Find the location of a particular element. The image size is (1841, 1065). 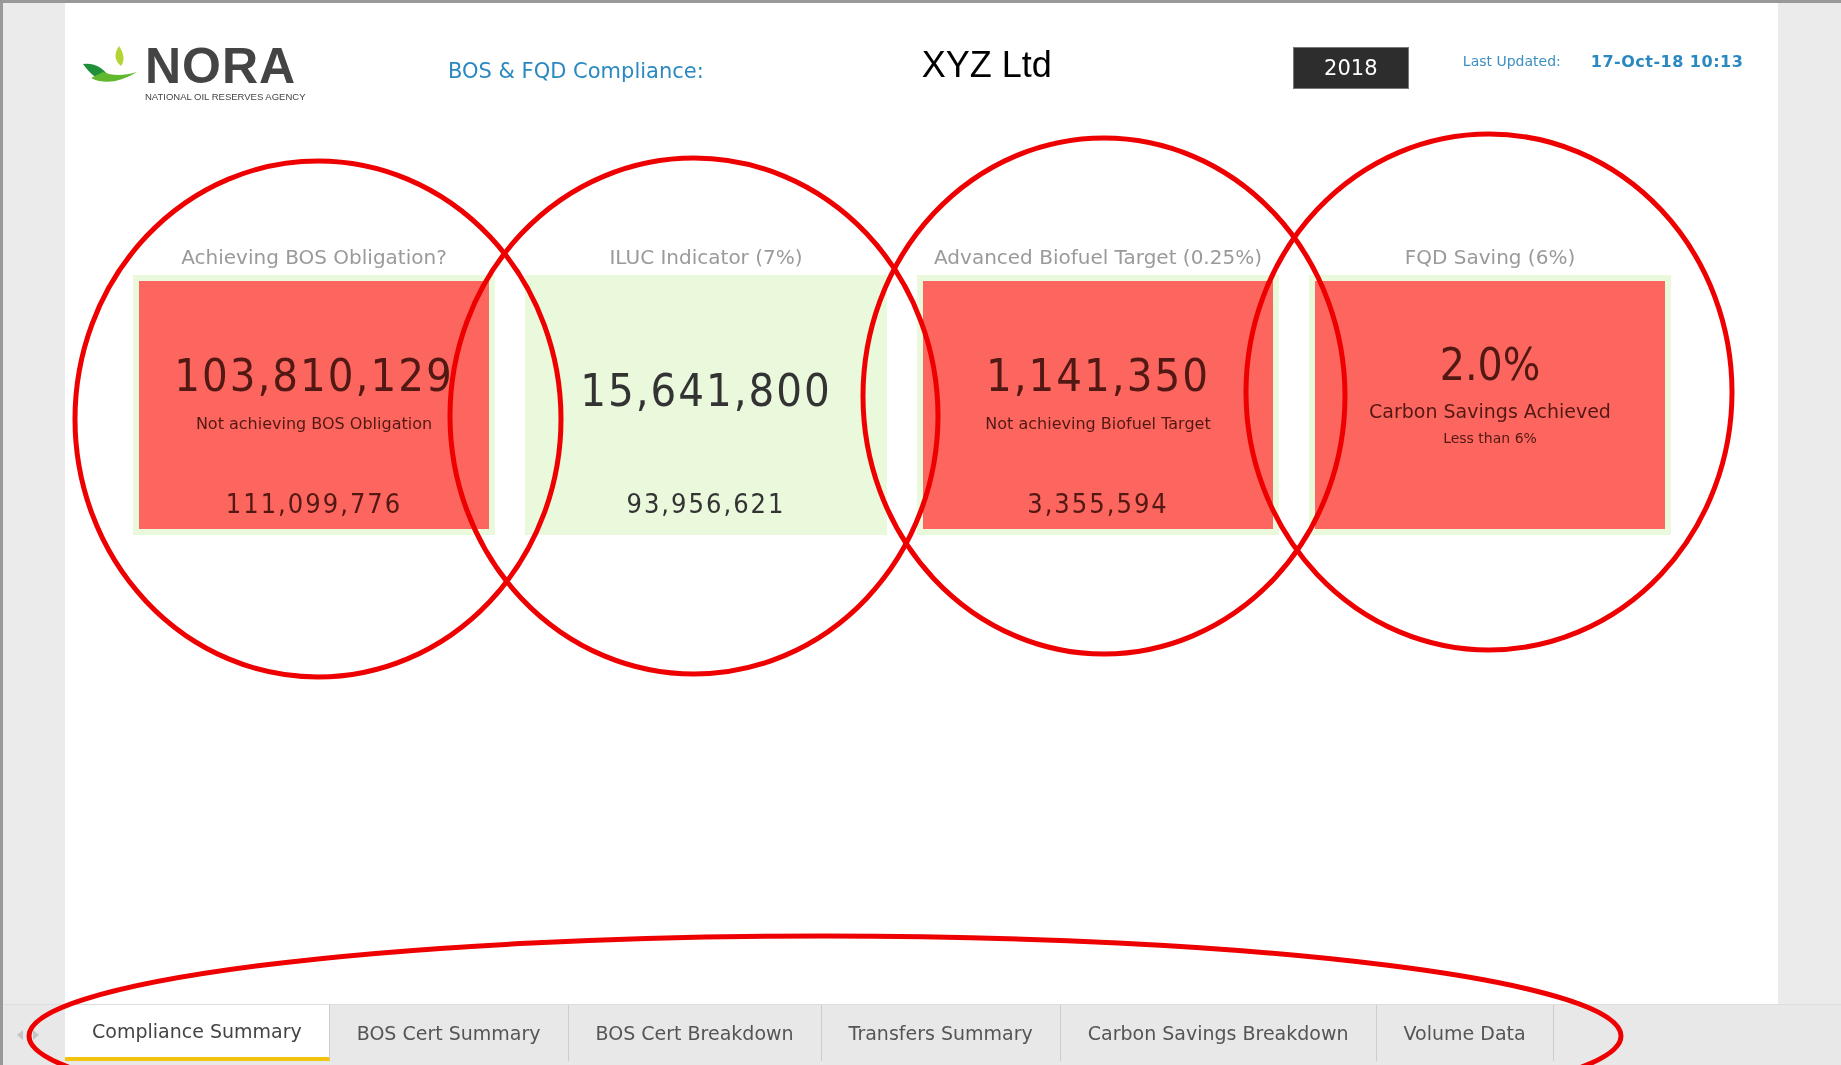

page-tab: Transfers Summary is located at coordinates (941, 1033).